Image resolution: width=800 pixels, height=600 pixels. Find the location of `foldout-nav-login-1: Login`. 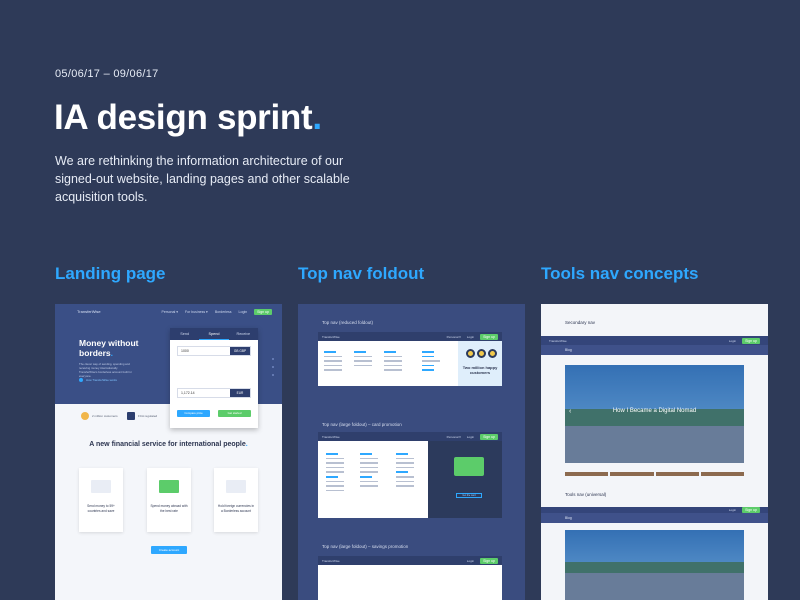

foldout-nav-login-1: Login is located at coordinates (470, 337).